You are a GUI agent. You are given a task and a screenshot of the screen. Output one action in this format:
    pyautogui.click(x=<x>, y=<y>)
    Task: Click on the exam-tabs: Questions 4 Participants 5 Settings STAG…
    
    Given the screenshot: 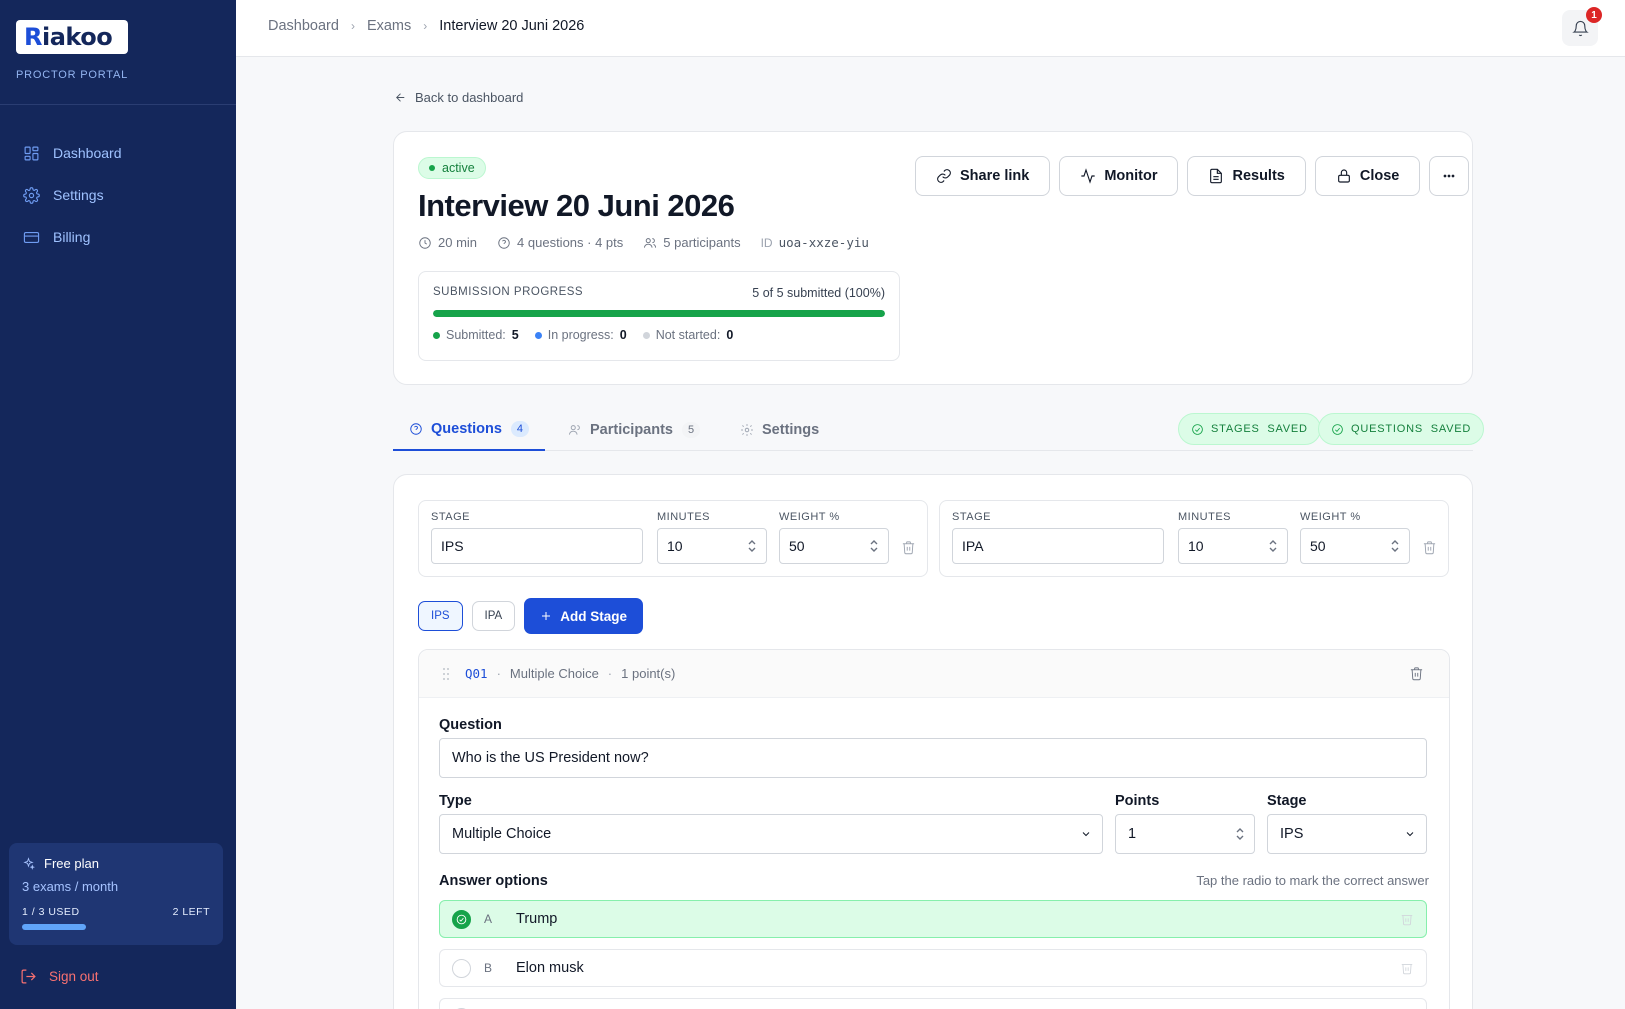 What is the action you would take?
    pyautogui.click(x=939, y=429)
    